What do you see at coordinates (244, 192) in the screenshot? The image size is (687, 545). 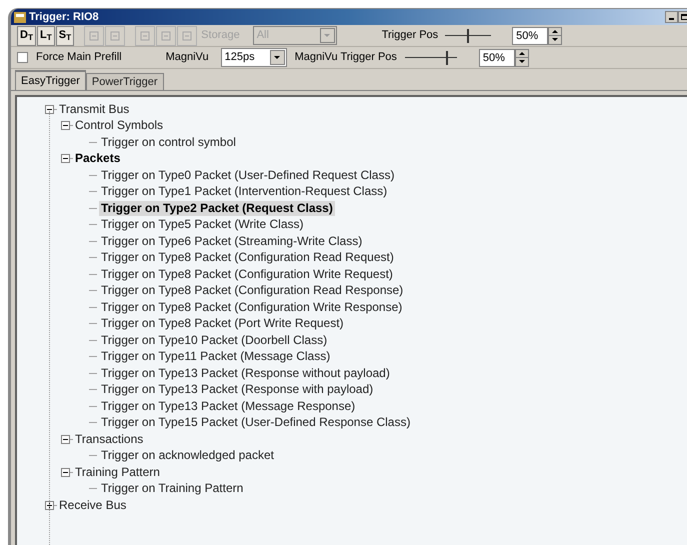 I see `tree-item: Trigger on Type1 Packet (Intervention-Request Class)` at bounding box center [244, 192].